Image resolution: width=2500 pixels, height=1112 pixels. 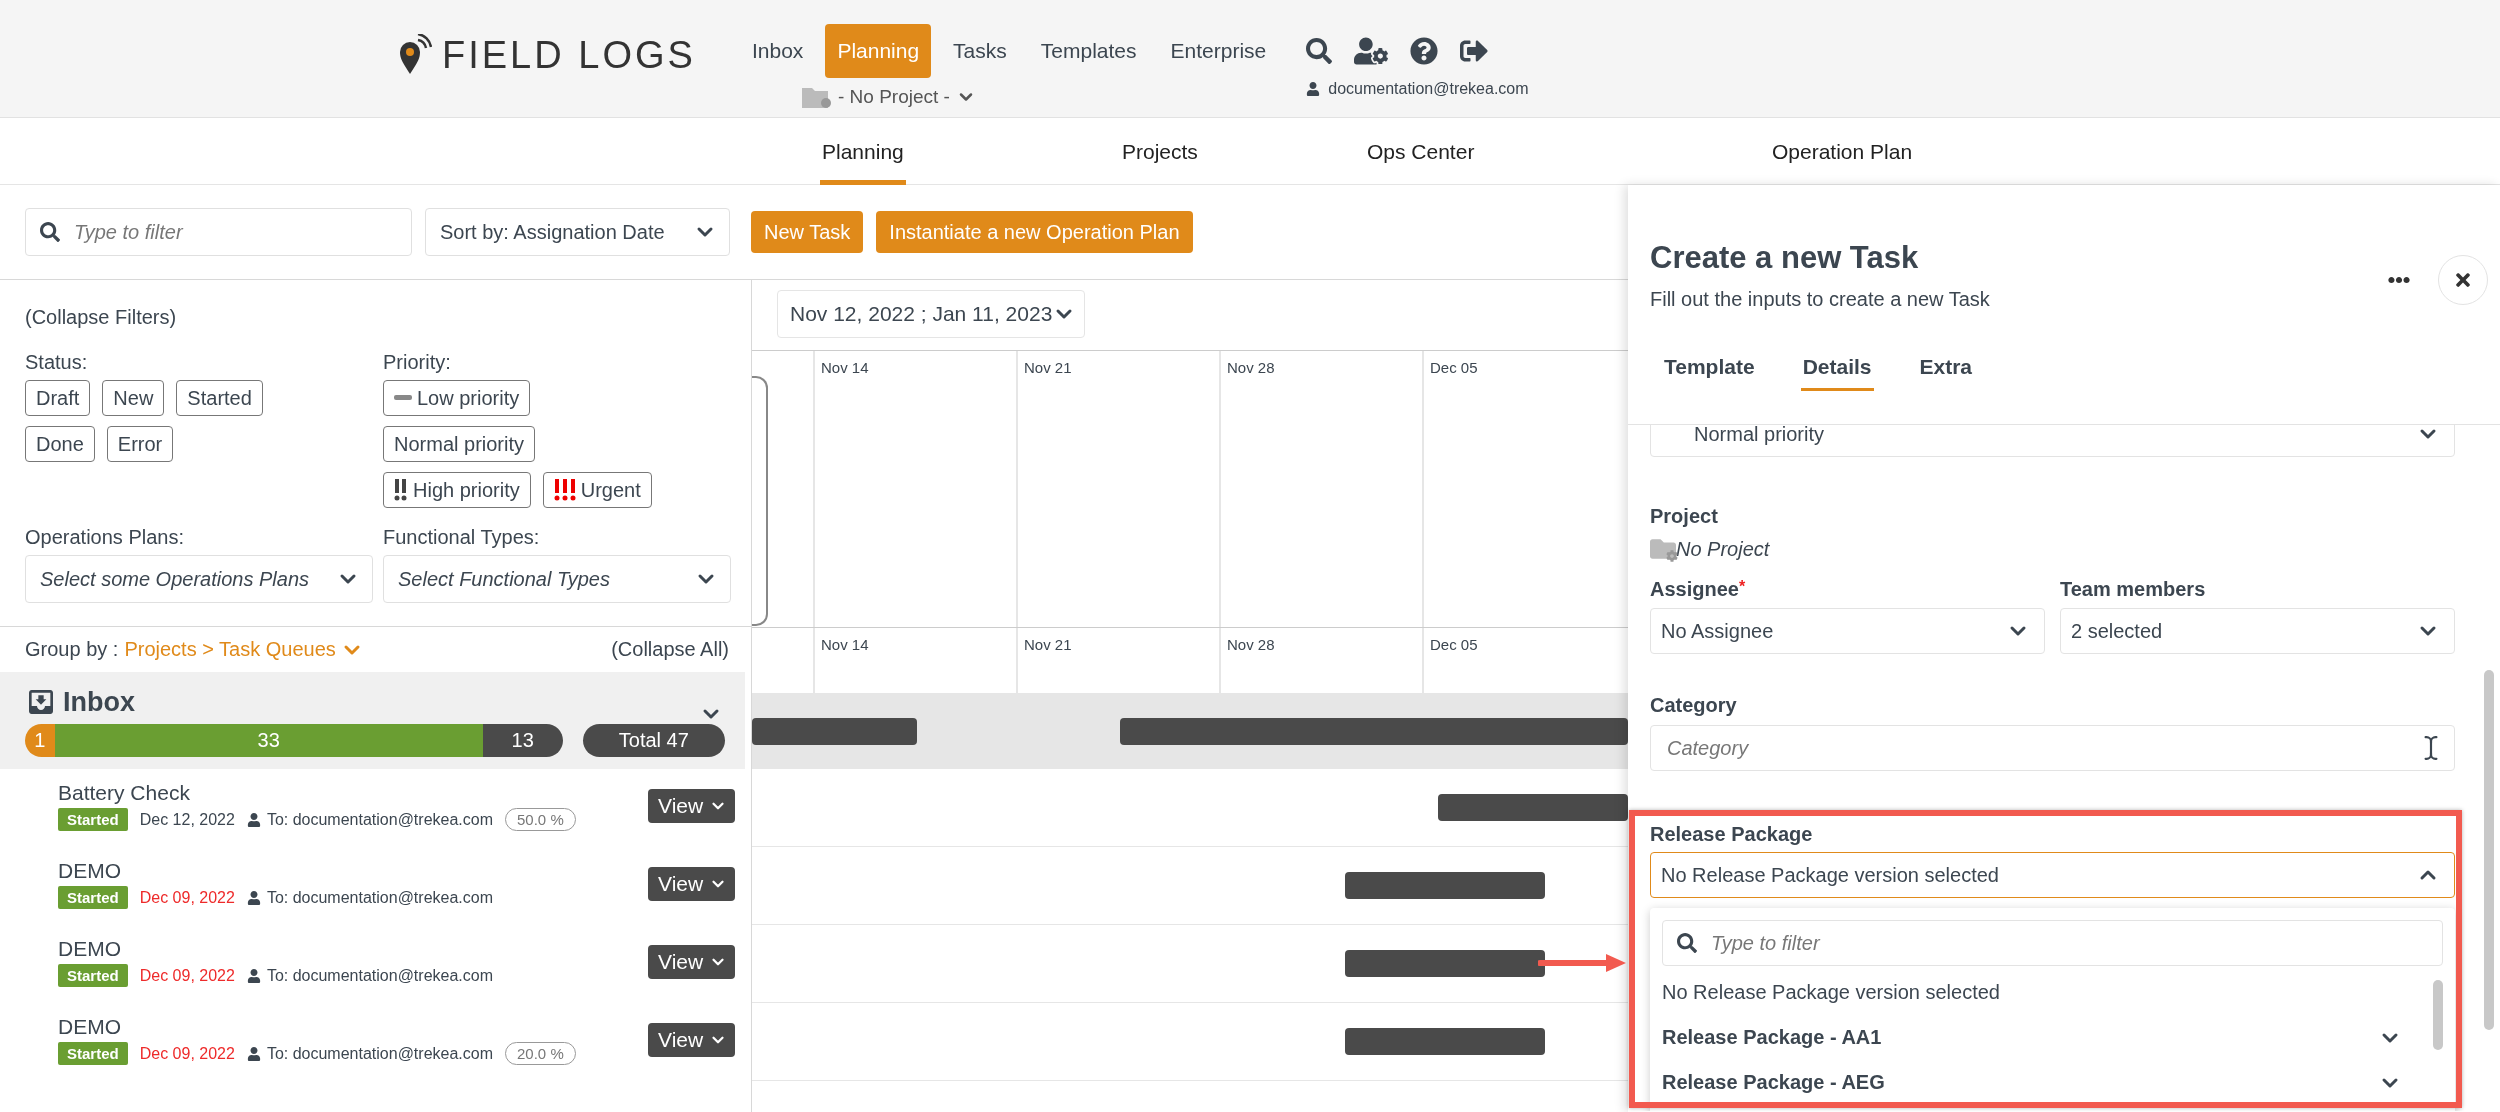 What do you see at coordinates (369, 897) in the screenshot?
I see `assignee: To: documentation@trekea.com` at bounding box center [369, 897].